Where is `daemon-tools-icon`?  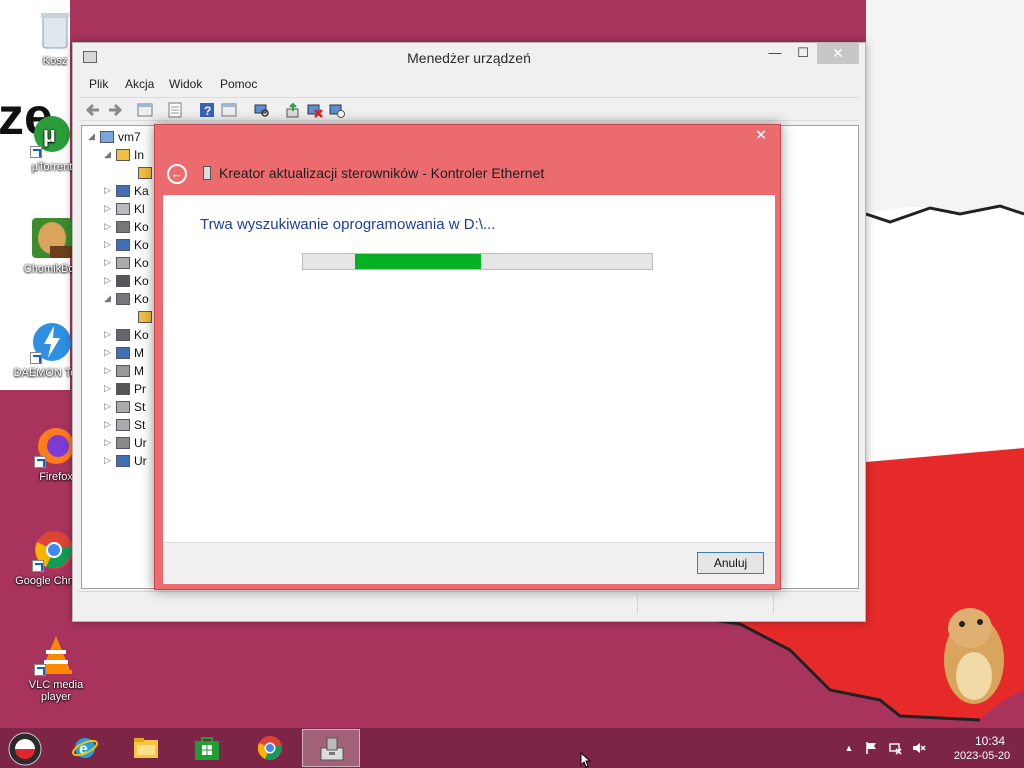 daemon-tools-icon is located at coordinates (52, 342).